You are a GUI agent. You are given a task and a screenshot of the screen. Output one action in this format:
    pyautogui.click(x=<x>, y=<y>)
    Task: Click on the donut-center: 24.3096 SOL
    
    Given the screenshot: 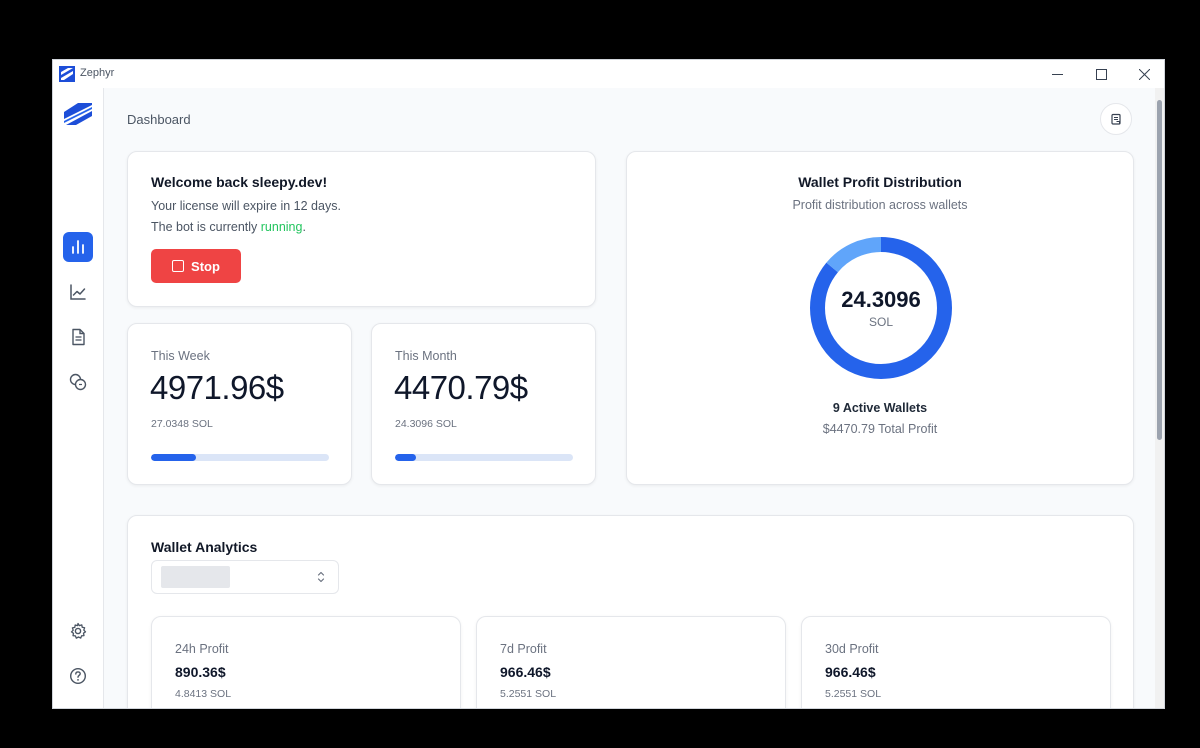 What is the action you would take?
    pyautogui.click(x=881, y=308)
    